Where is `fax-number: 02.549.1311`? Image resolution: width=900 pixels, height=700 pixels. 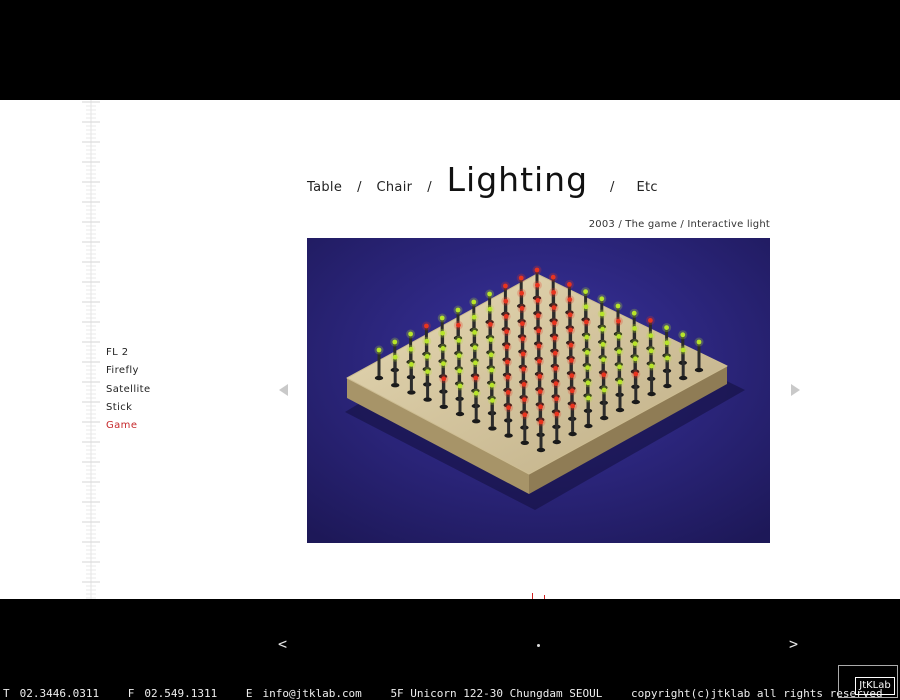 fax-number: 02.549.1311 is located at coordinates (181, 693).